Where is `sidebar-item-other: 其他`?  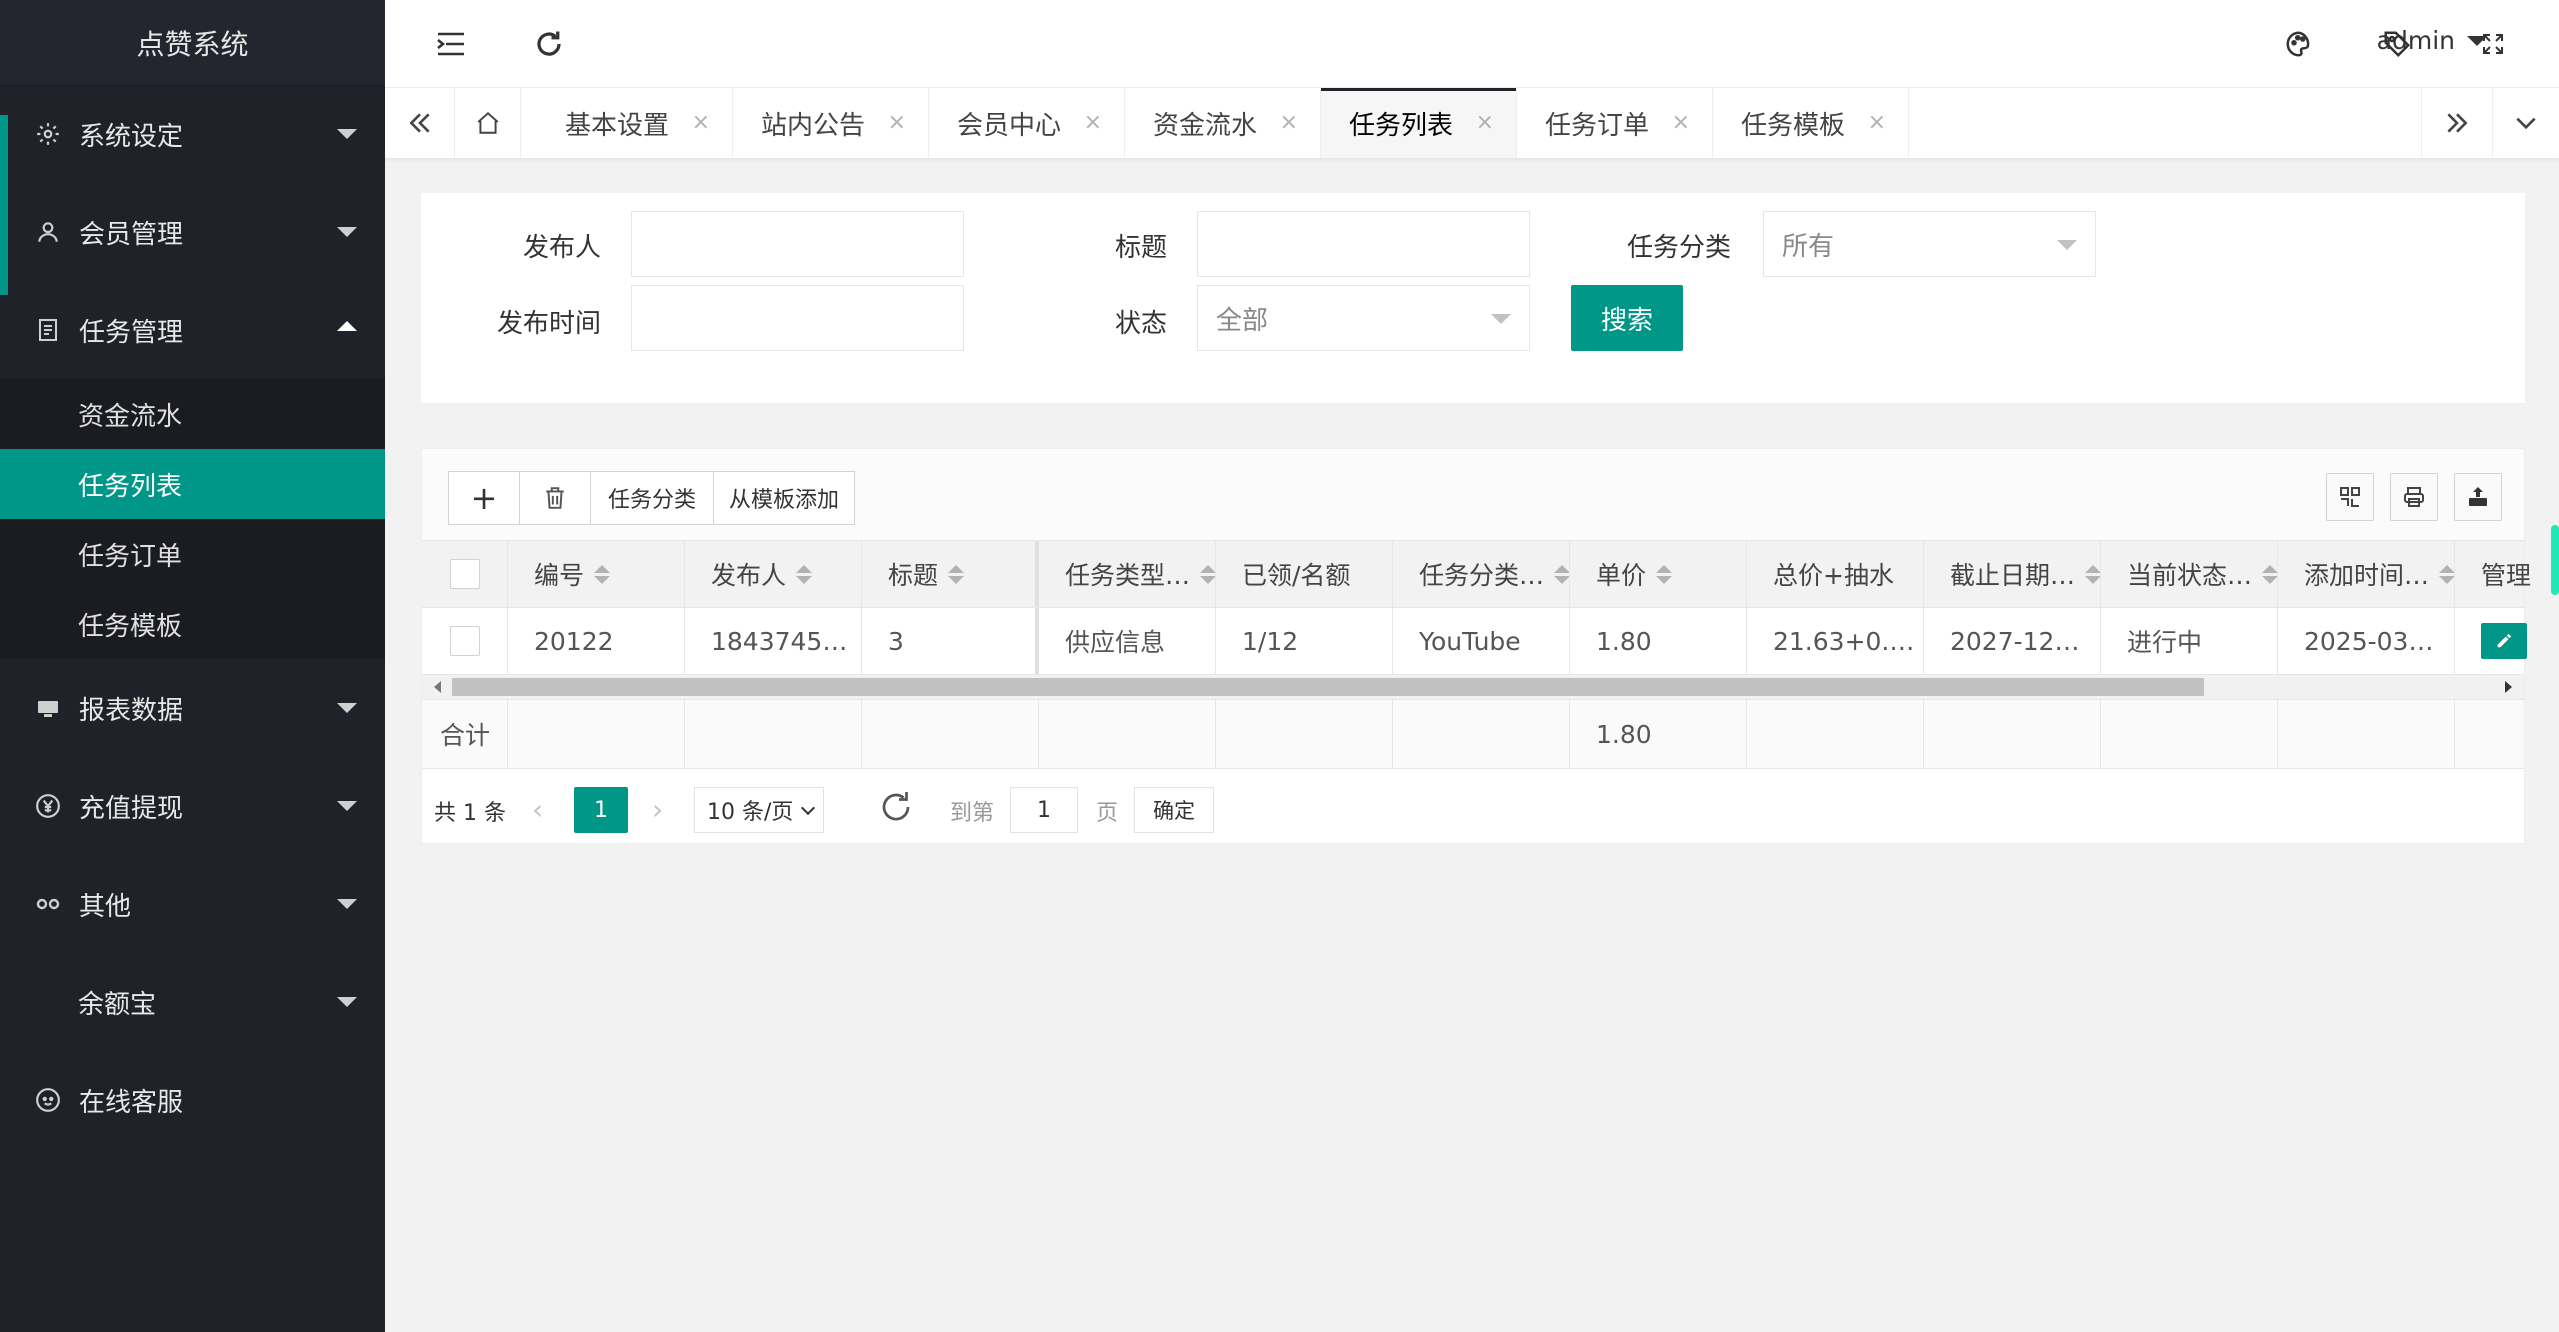
sidebar-item-other: 其他 is located at coordinates (192, 904).